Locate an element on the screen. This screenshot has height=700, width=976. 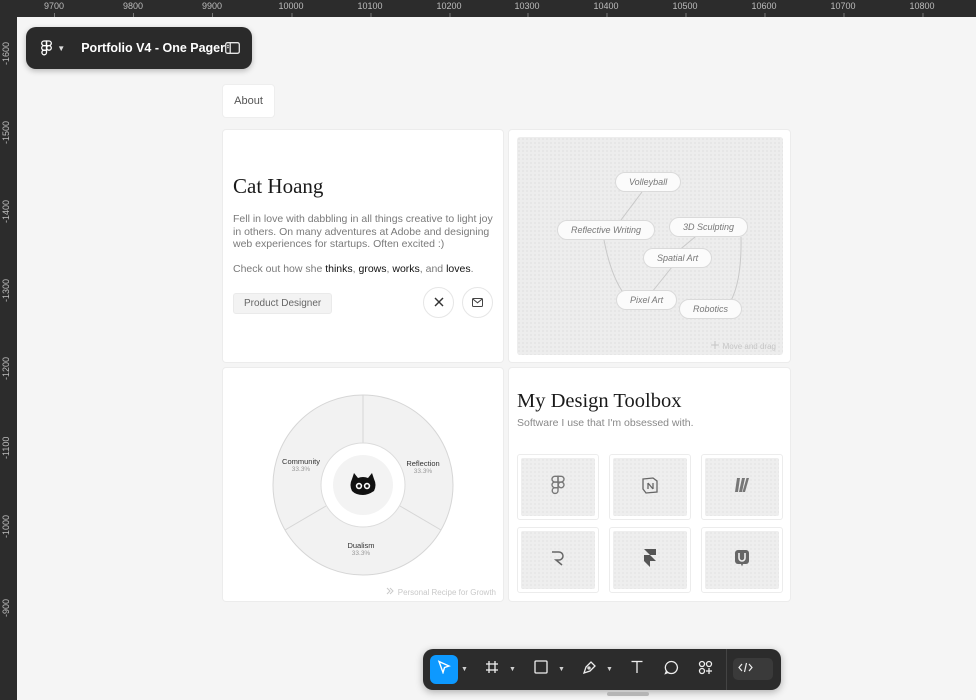
segment-community: Community 33.3% is located at coordinates (301, 465).